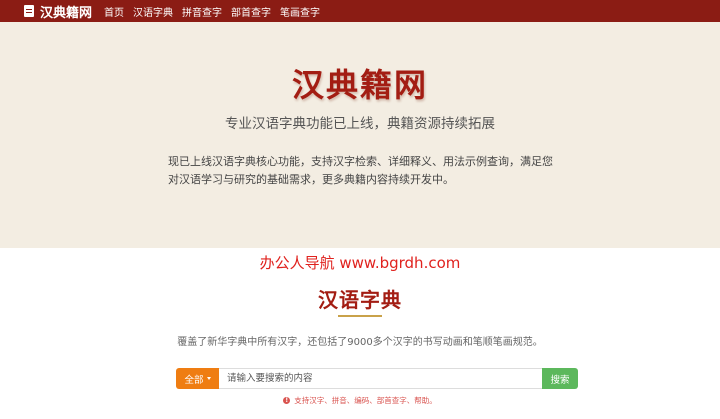 The height and width of the screenshot is (419, 720). I want to click on search-scope-dropdown: 全部, so click(197, 378).